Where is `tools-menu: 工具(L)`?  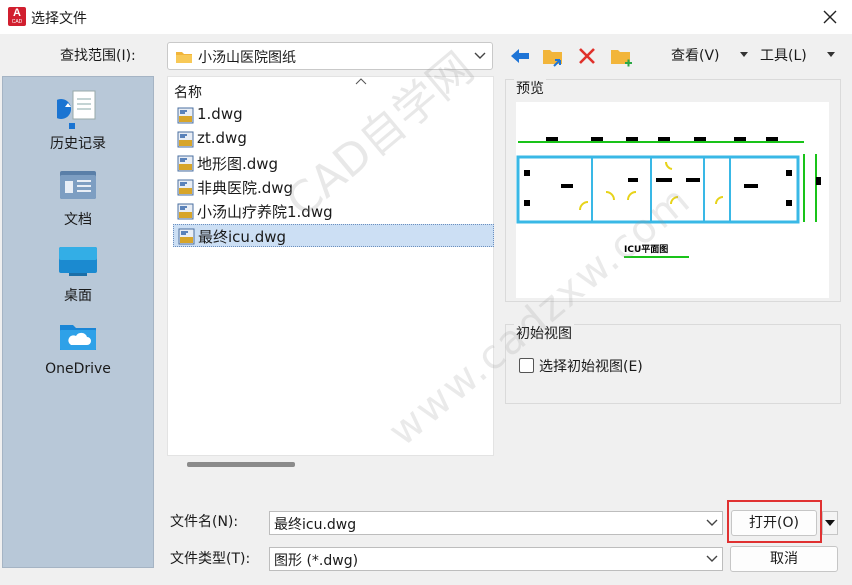 tools-menu: 工具(L) is located at coordinates (783, 55).